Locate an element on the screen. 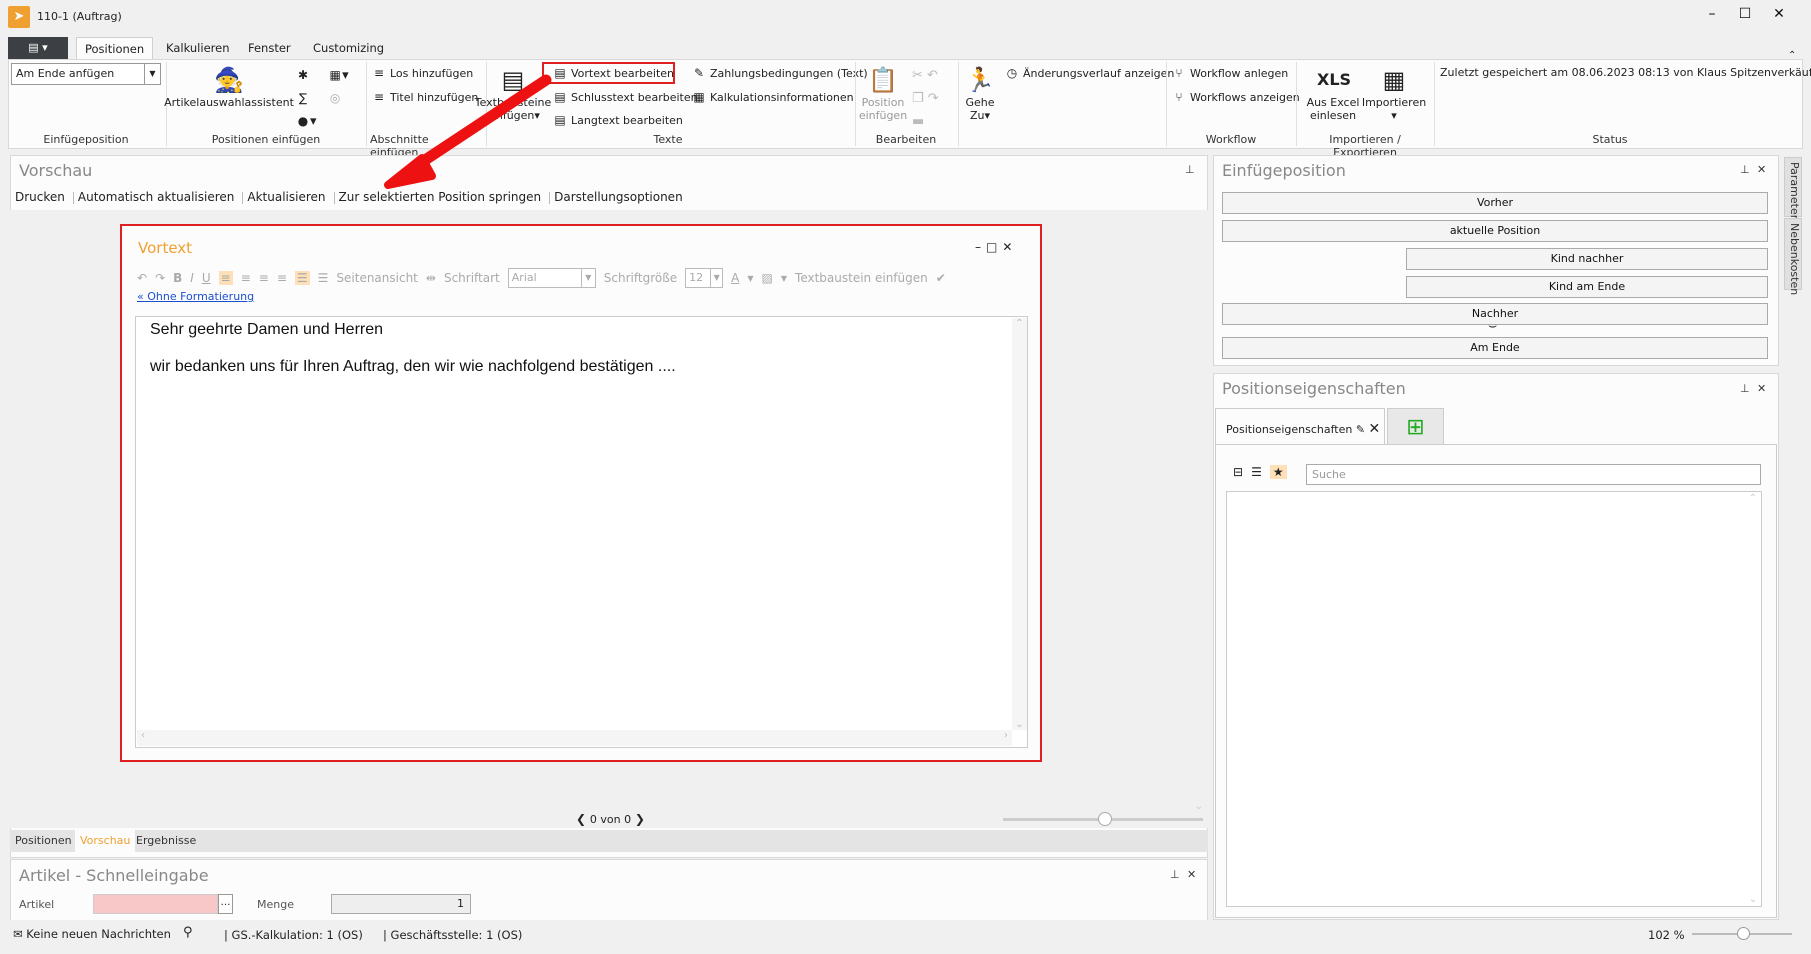 The image size is (1811, 954). align-left-icon: ≡ is located at coordinates (225, 278).